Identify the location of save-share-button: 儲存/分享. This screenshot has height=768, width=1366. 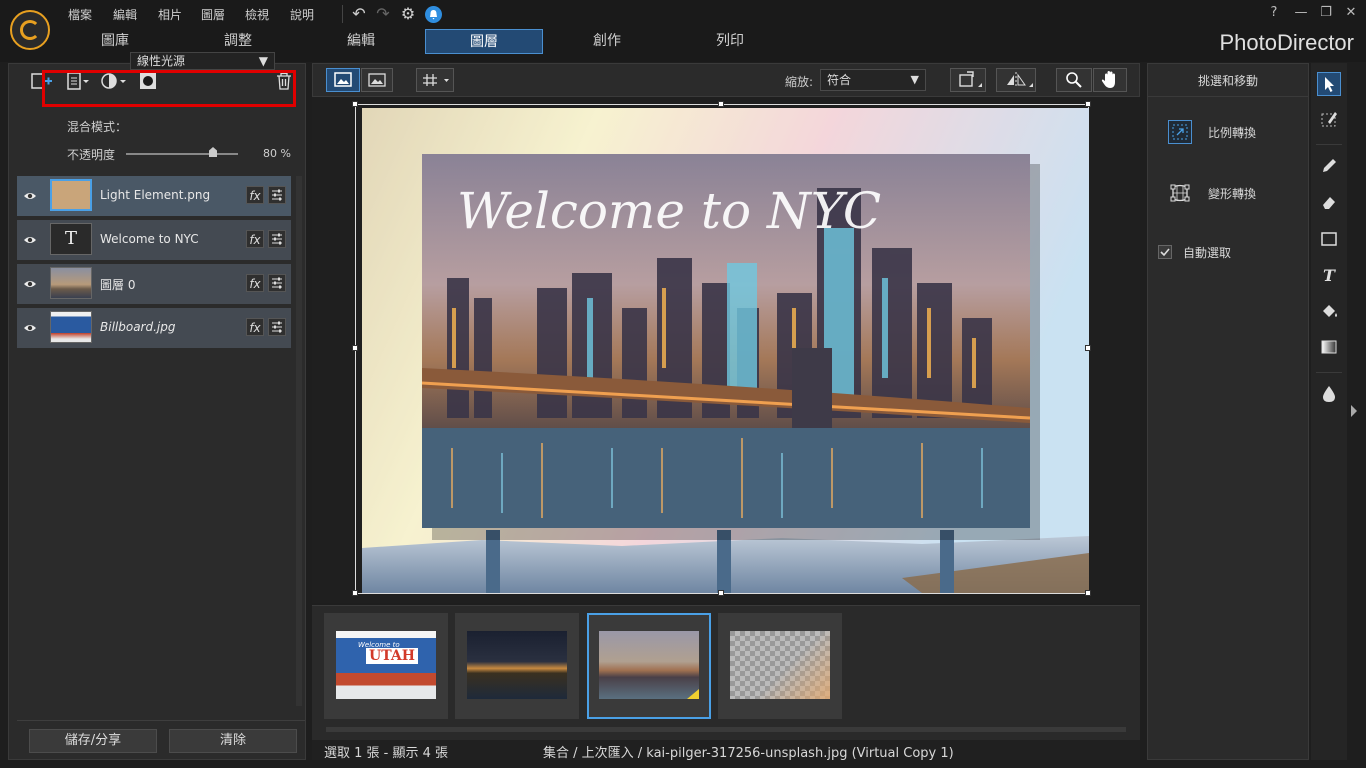
(93, 741).